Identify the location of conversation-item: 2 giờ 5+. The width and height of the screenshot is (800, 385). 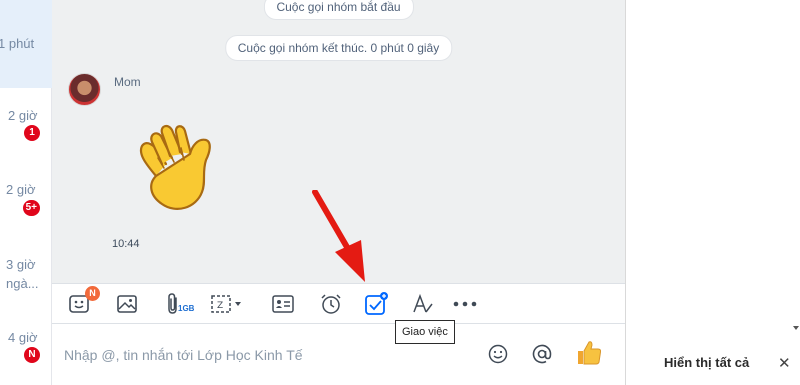
(26, 193).